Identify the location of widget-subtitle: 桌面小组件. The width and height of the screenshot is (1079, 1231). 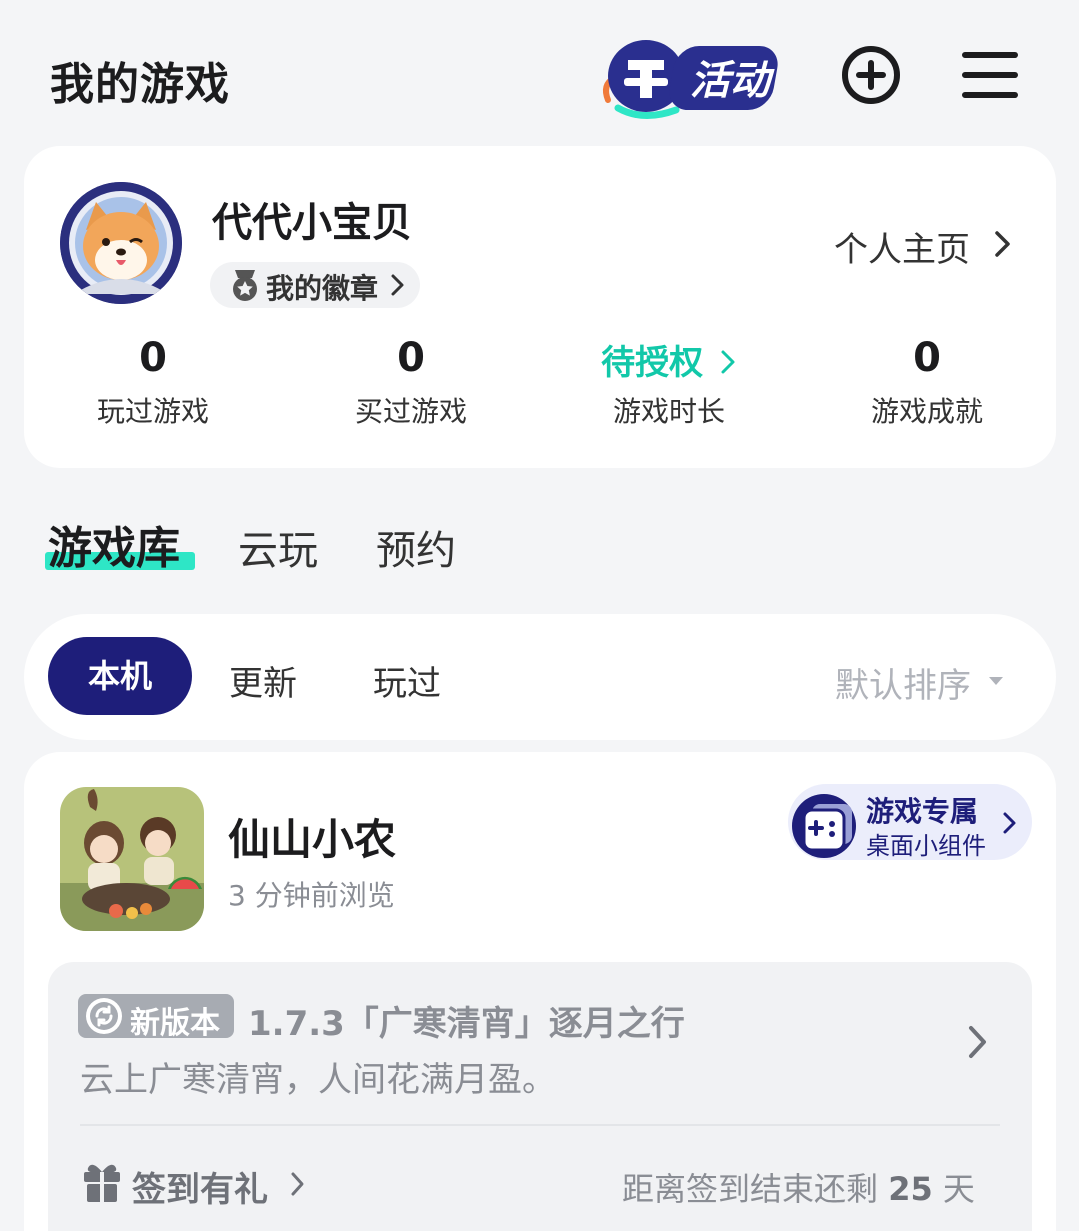
(926, 846).